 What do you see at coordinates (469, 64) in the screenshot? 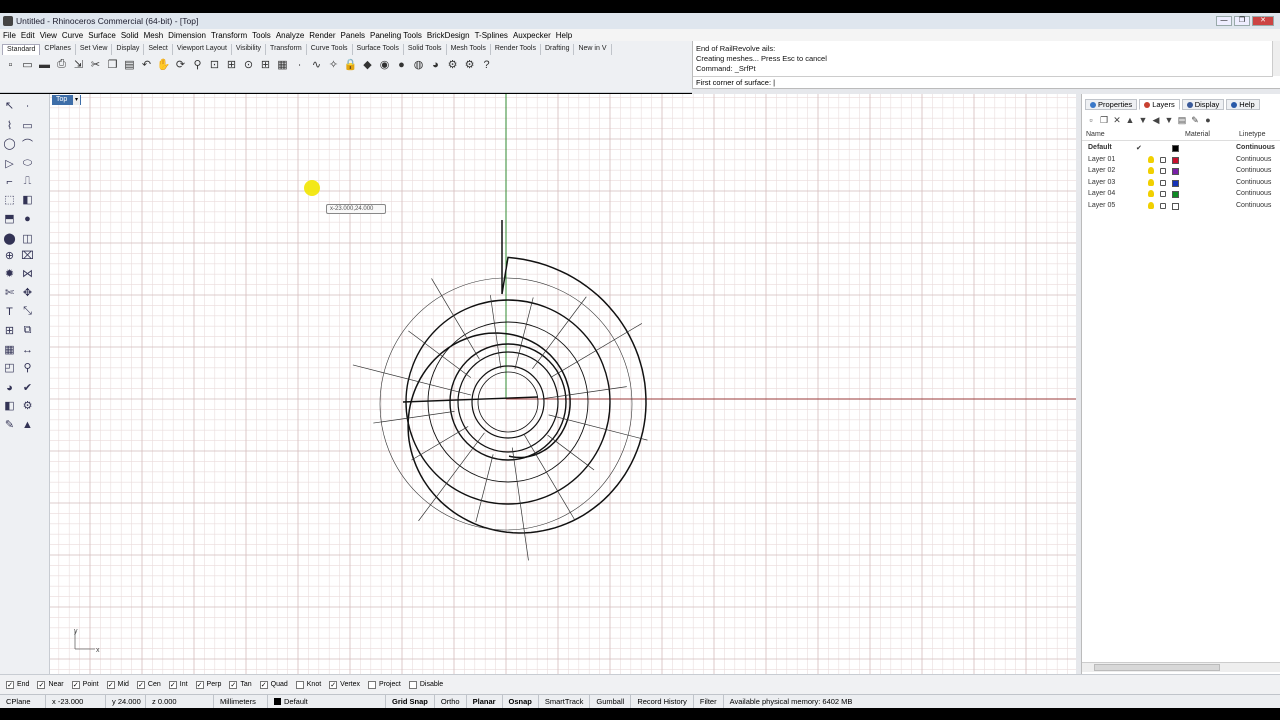
I see `gear-icon: ⚙` at bounding box center [469, 64].